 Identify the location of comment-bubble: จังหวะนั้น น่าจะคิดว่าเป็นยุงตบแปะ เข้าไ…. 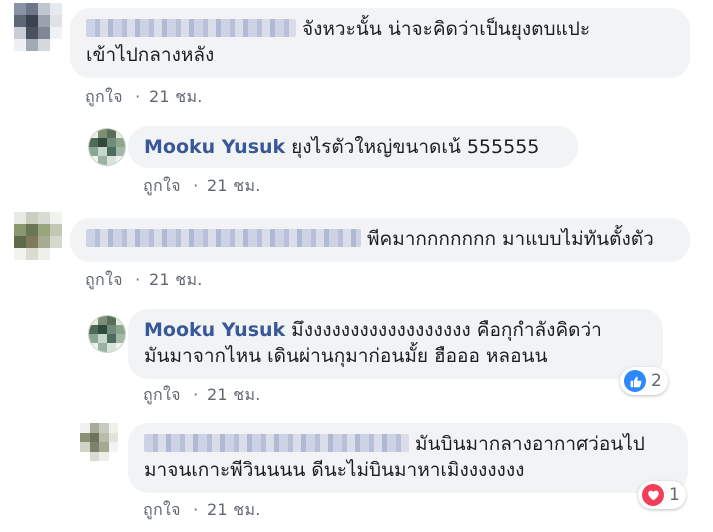
(380, 43).